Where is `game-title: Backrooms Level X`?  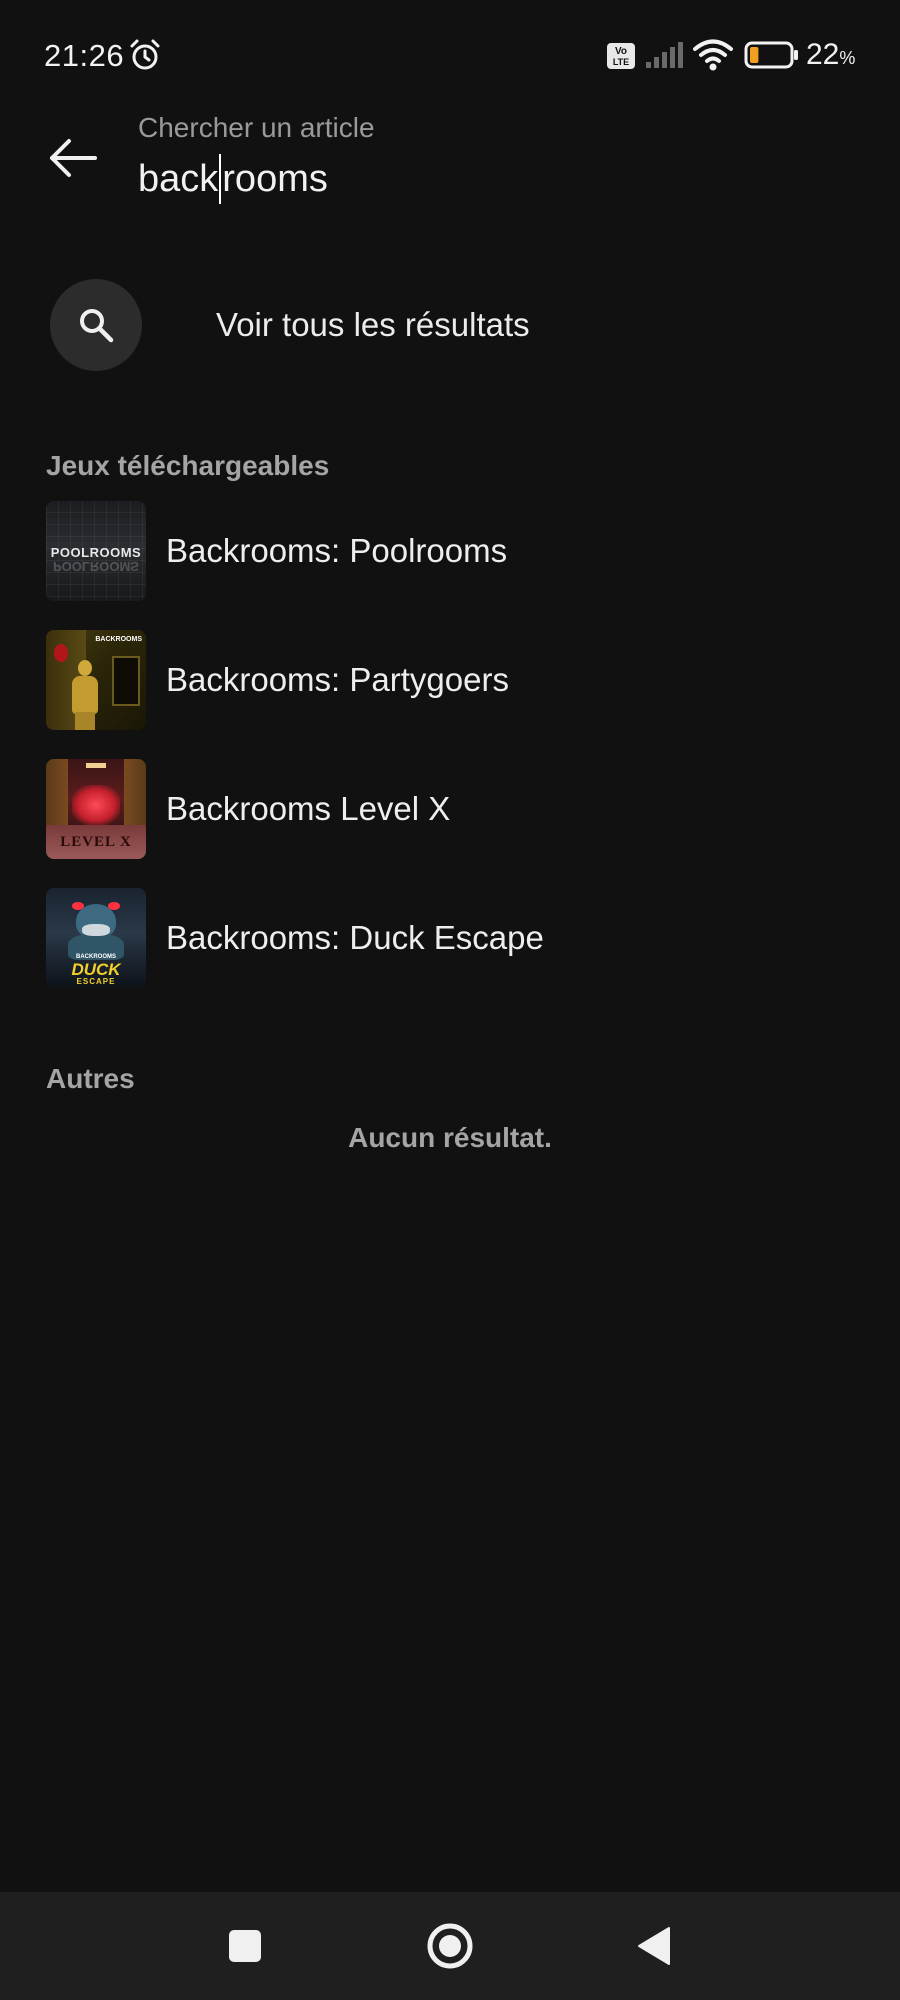
game-title: Backrooms Level X is located at coordinates (308, 808).